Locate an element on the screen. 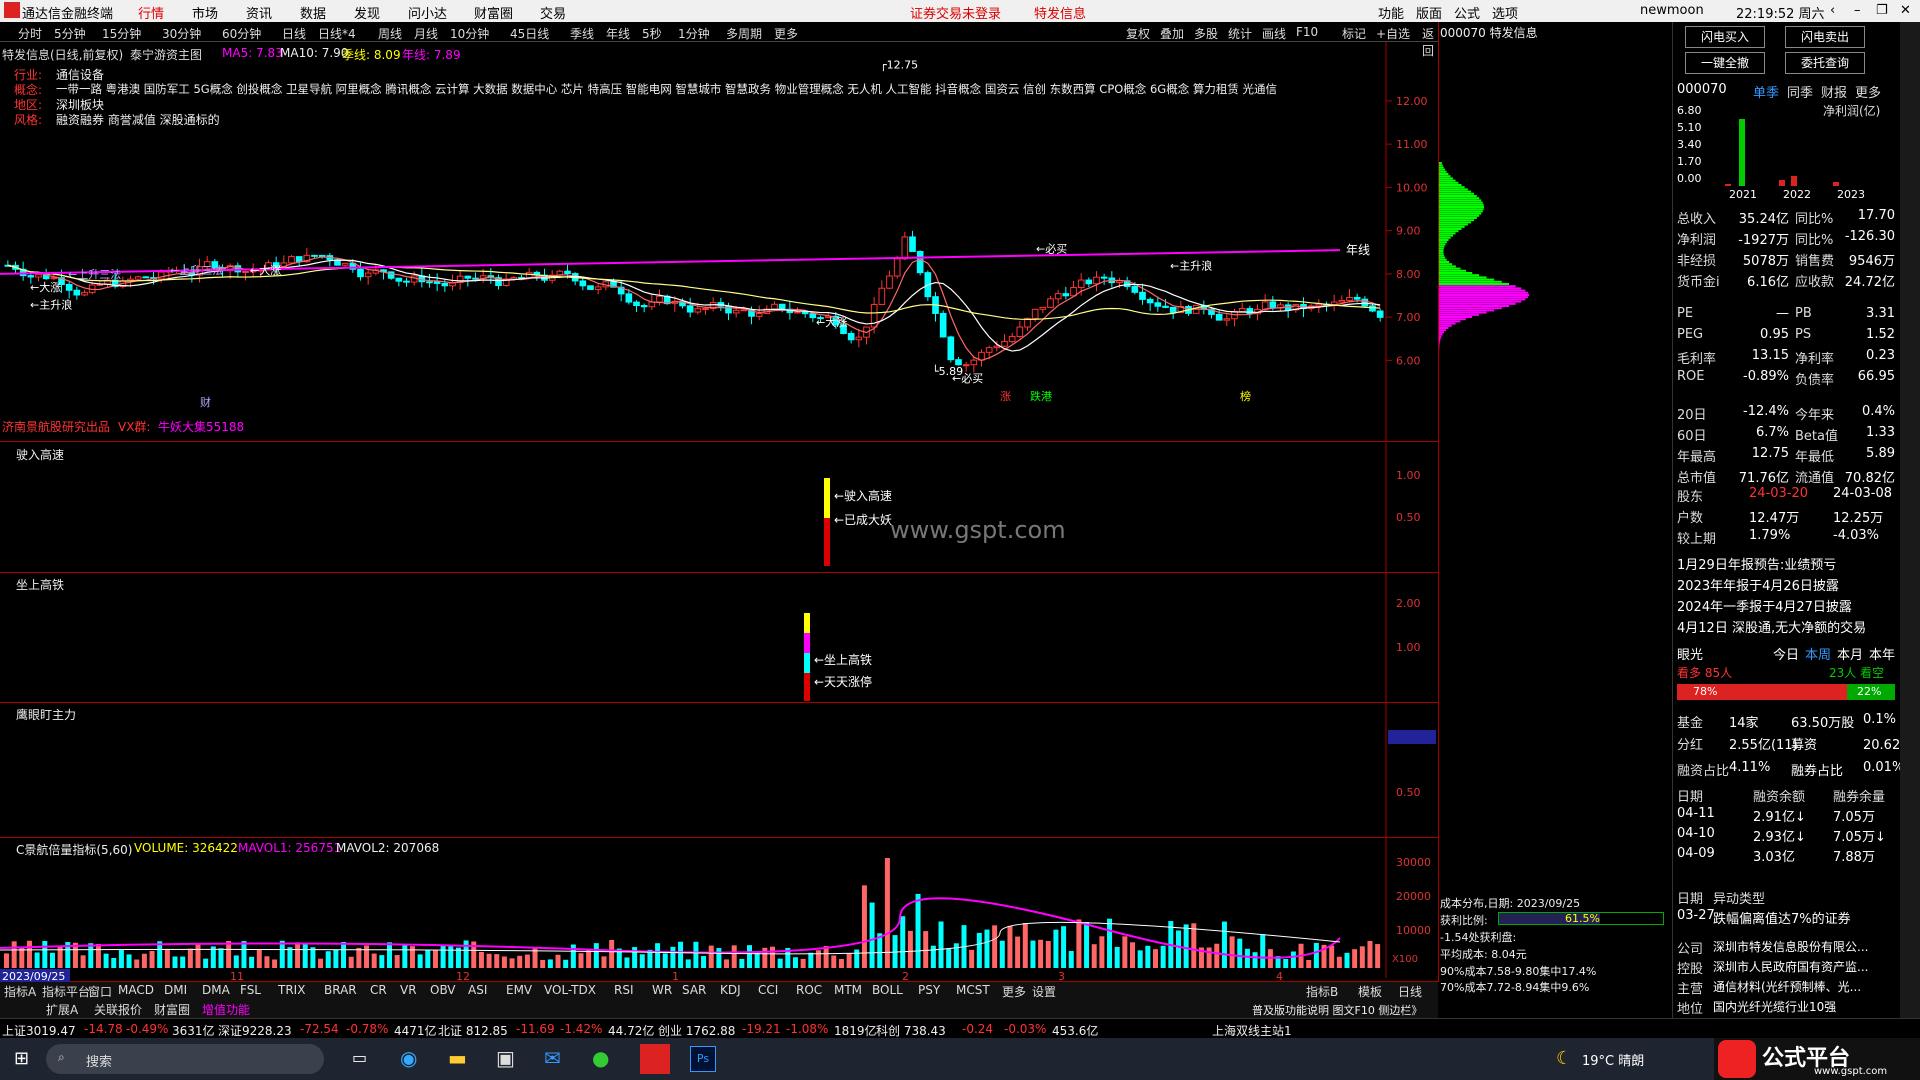  period-tab-10: 45日线 is located at coordinates (529, 33).